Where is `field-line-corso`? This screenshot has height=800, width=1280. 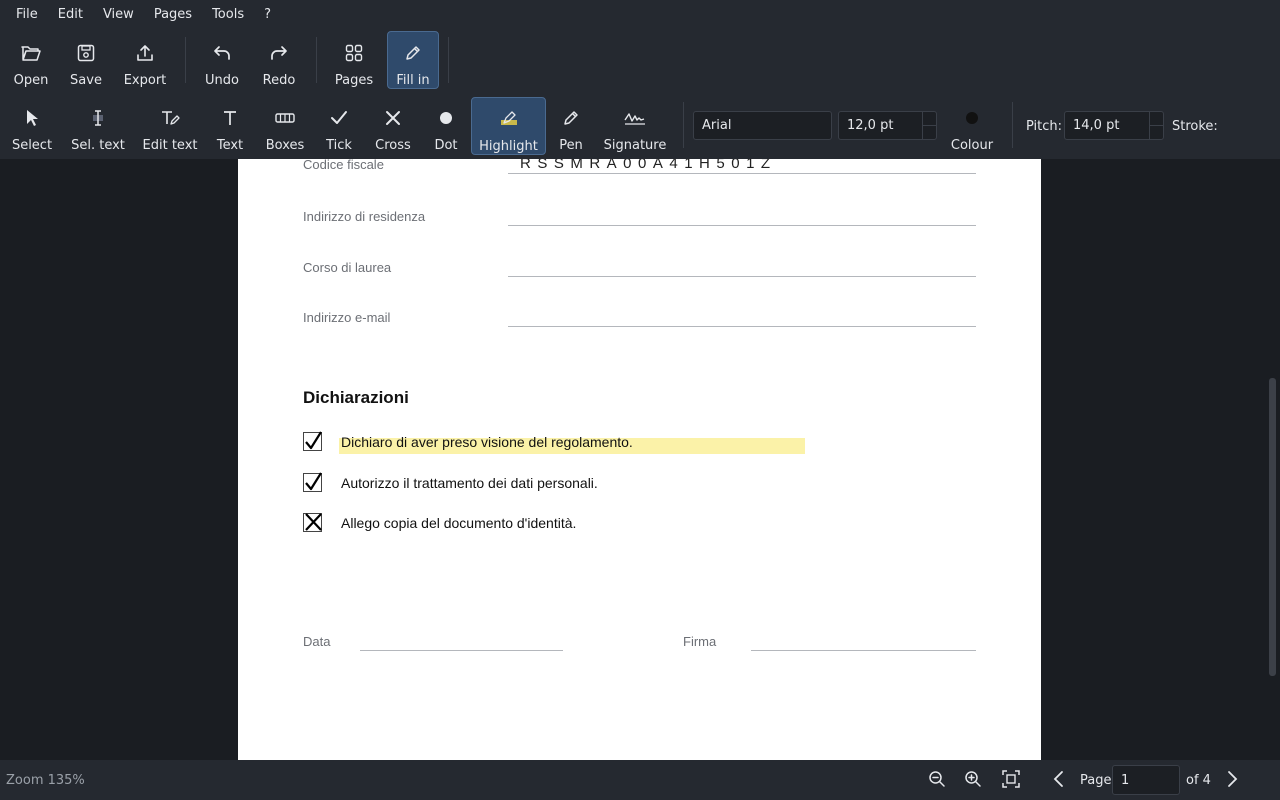
field-line-corso is located at coordinates (742, 276).